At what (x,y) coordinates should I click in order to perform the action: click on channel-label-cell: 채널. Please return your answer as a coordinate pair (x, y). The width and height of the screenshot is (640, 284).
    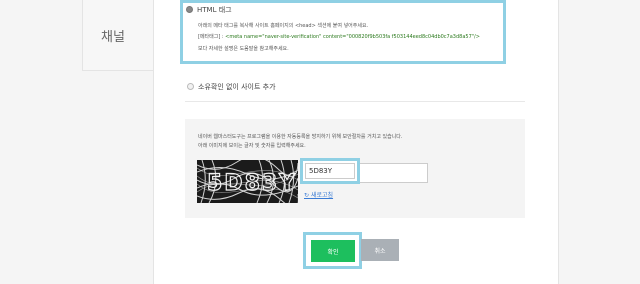
    Looking at the image, I should click on (118, 35).